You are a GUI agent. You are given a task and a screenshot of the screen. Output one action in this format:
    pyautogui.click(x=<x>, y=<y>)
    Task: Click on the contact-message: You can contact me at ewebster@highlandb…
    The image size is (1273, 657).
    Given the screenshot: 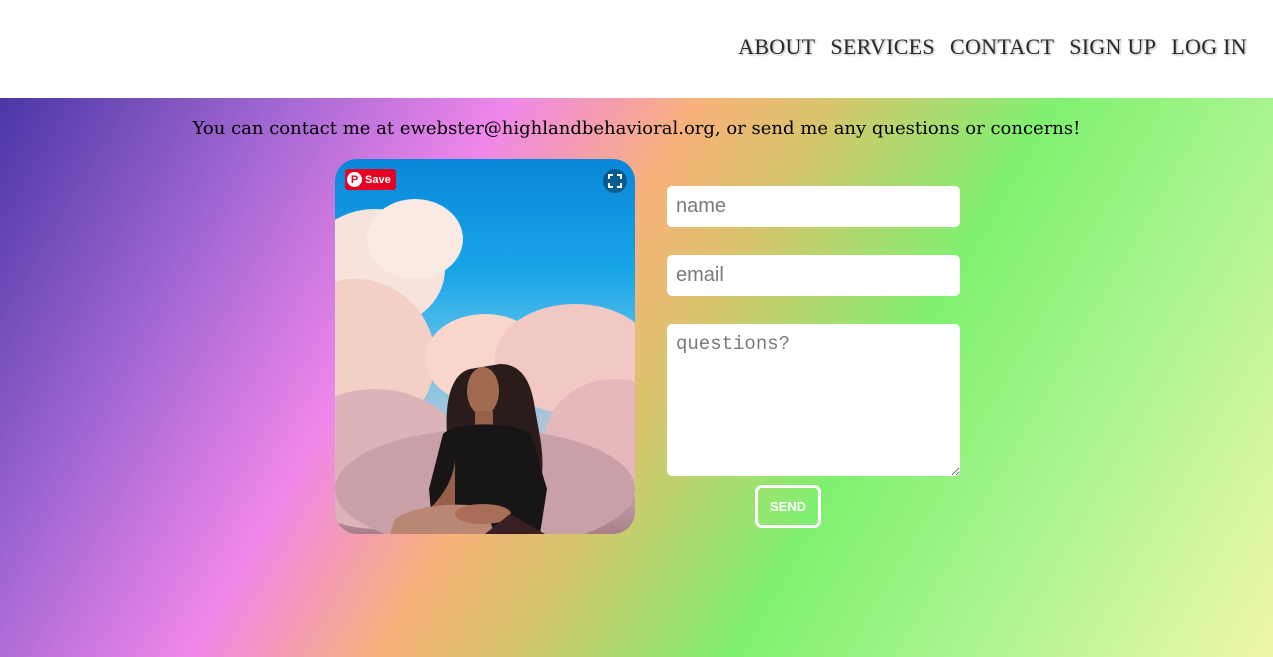 What is the action you would take?
    pyautogui.click(x=636, y=128)
    